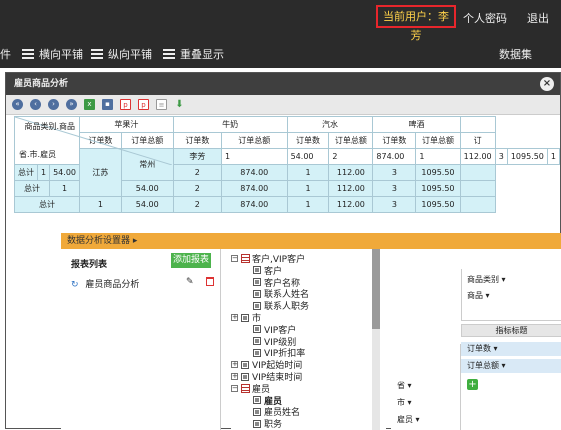  Describe the element at coordinates (267, 271) in the screenshot. I see `tree-item: 客户` at that location.